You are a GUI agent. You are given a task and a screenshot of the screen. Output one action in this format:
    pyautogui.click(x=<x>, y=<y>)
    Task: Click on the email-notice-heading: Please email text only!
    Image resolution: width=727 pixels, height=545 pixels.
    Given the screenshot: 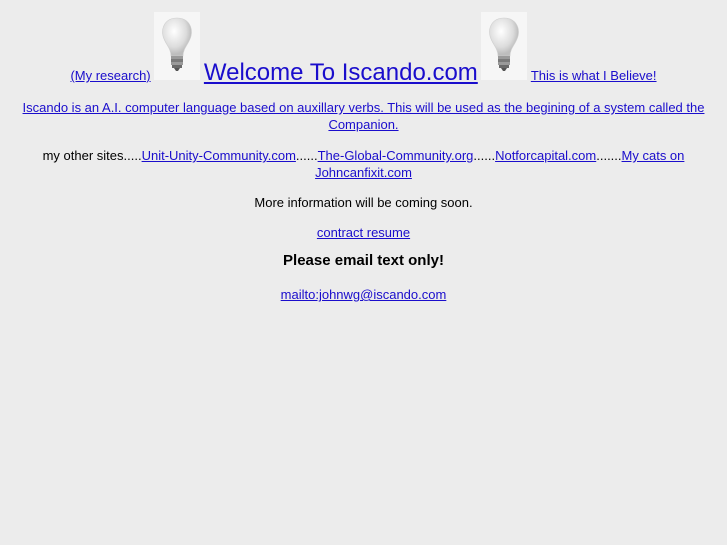 What is the action you would take?
    pyautogui.click(x=363, y=260)
    